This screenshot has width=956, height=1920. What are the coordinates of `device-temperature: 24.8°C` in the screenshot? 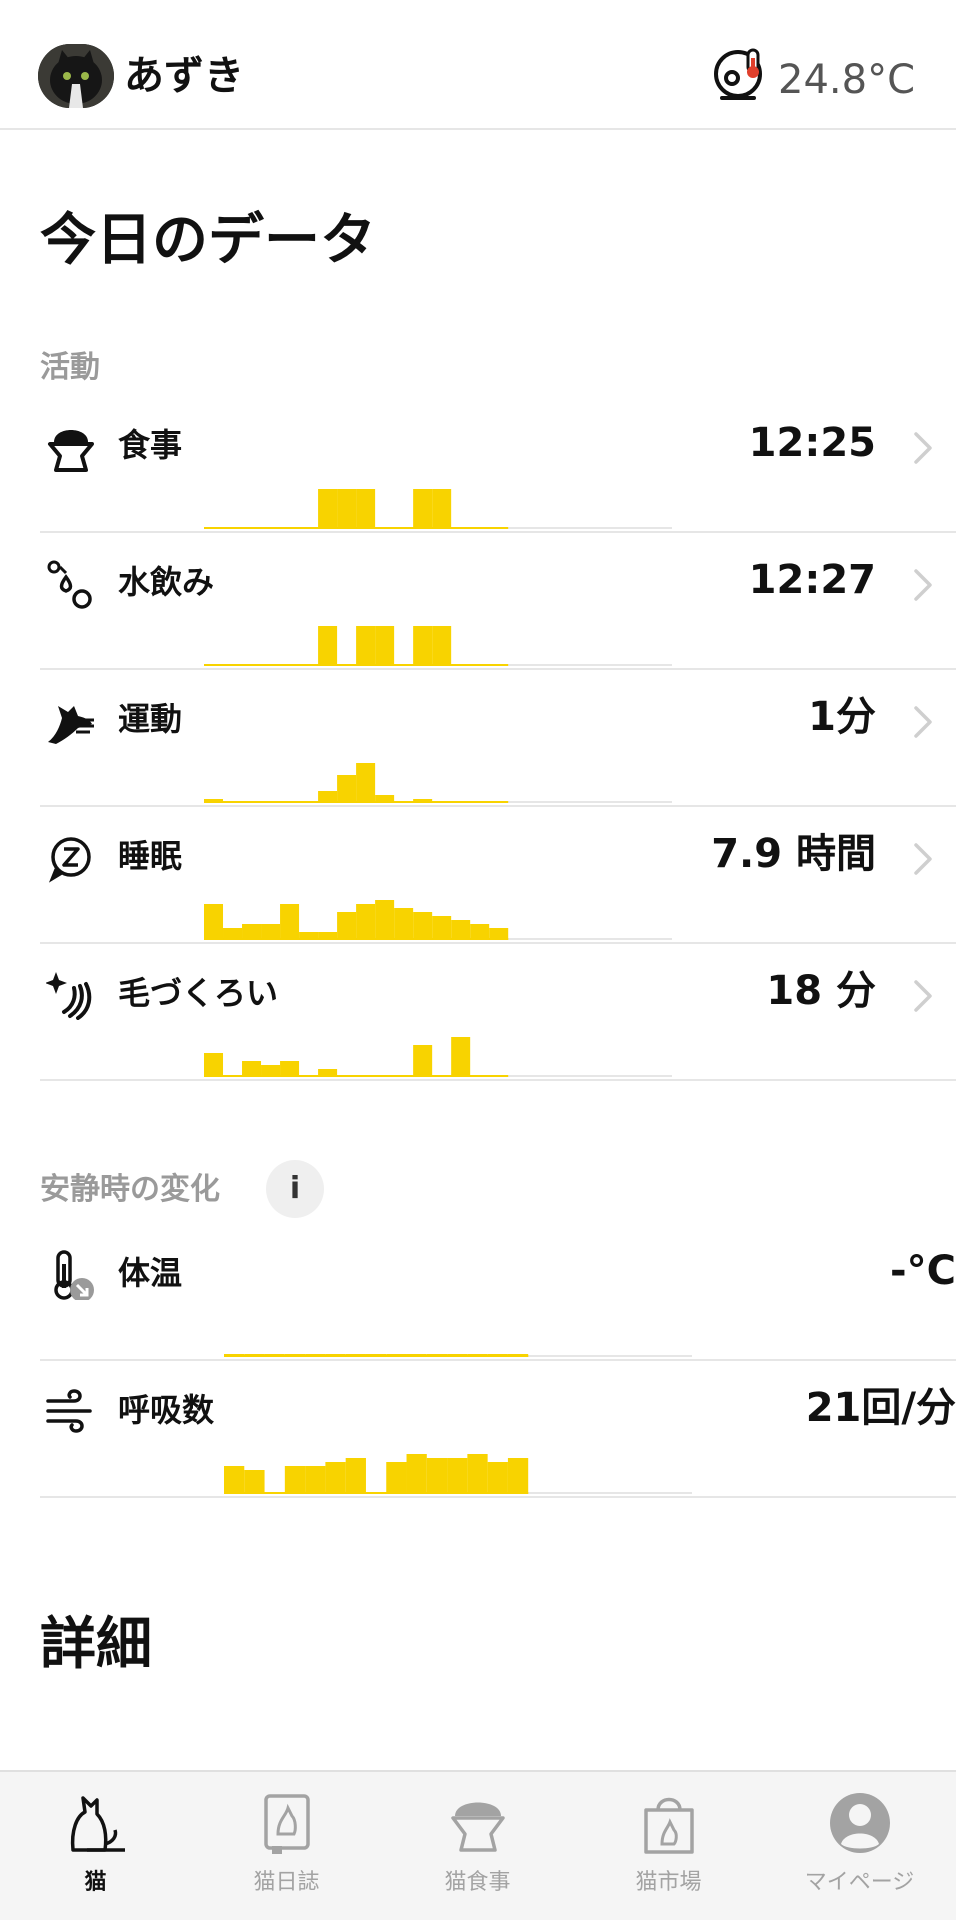 It's located at (846, 80).